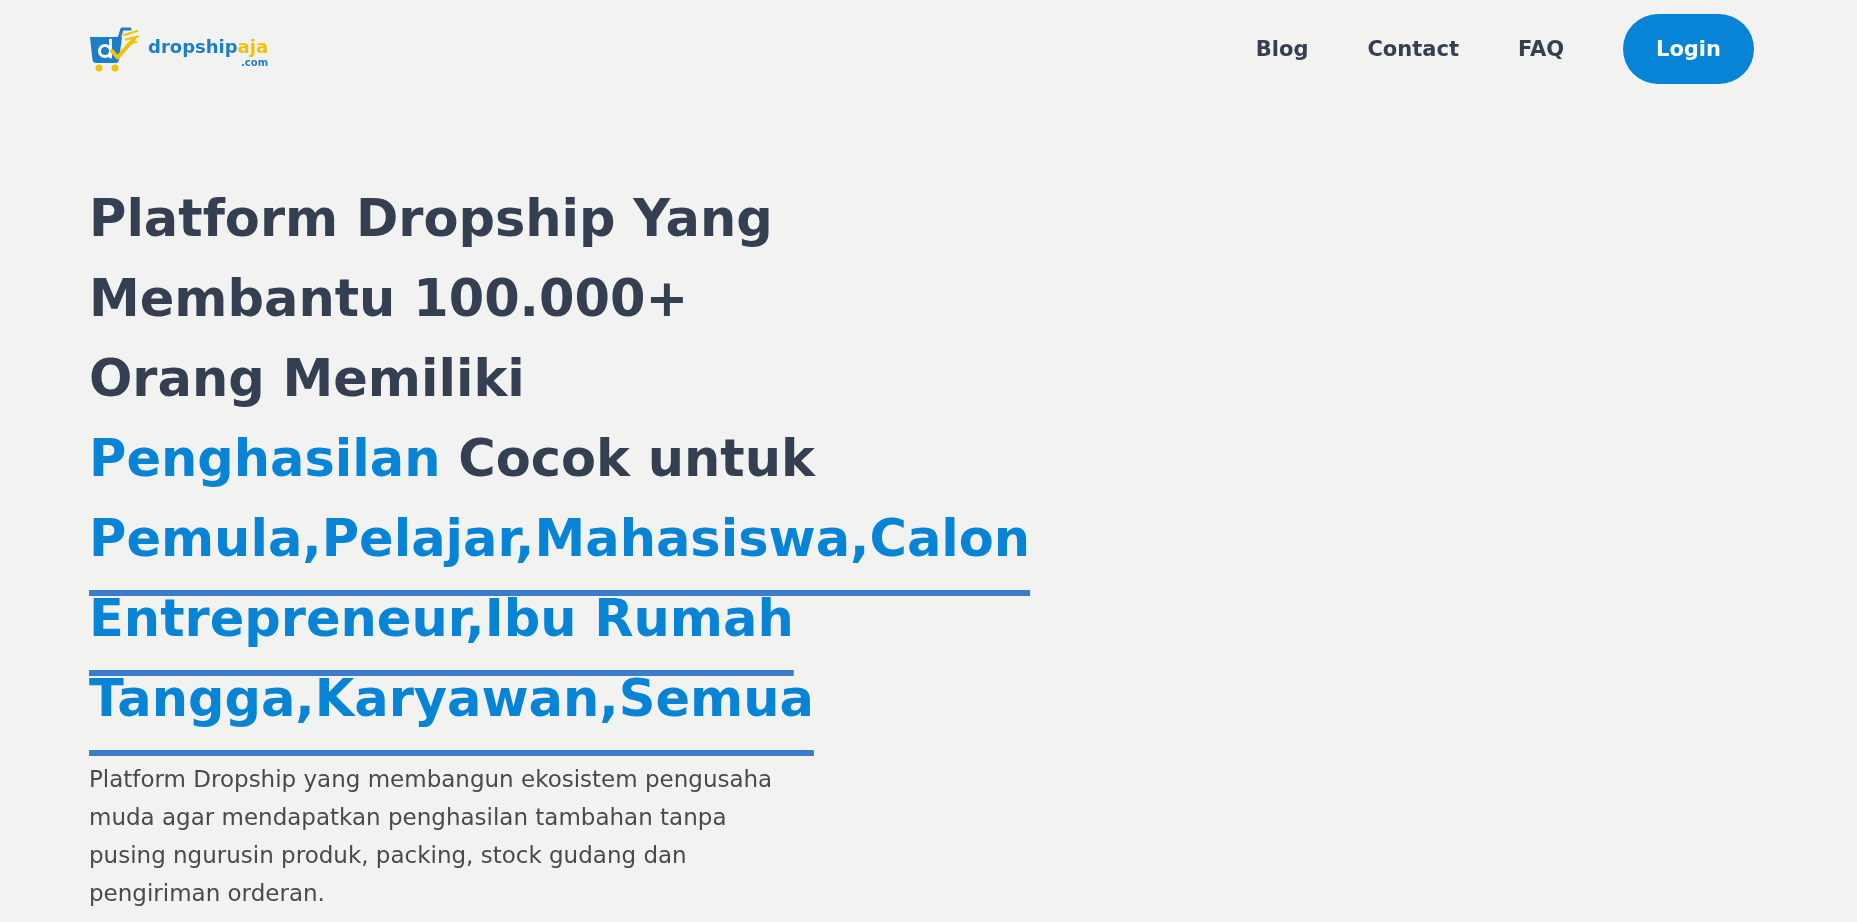 The height and width of the screenshot is (922, 1857). Describe the element at coordinates (431, 836) in the screenshot. I see `hero-description: Platform Dropship yang membangun ekosistem pengusaha muda agar mendapatkan penghasilan tambahan tanpa pusing ngurusin produk, packing, stock gudang dan pengiriman orderan.` at that location.